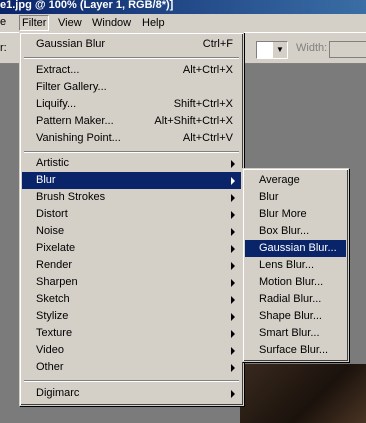  Describe the element at coordinates (131, 282) in the screenshot. I see `filter-item-sharpen: Sharpen` at that location.